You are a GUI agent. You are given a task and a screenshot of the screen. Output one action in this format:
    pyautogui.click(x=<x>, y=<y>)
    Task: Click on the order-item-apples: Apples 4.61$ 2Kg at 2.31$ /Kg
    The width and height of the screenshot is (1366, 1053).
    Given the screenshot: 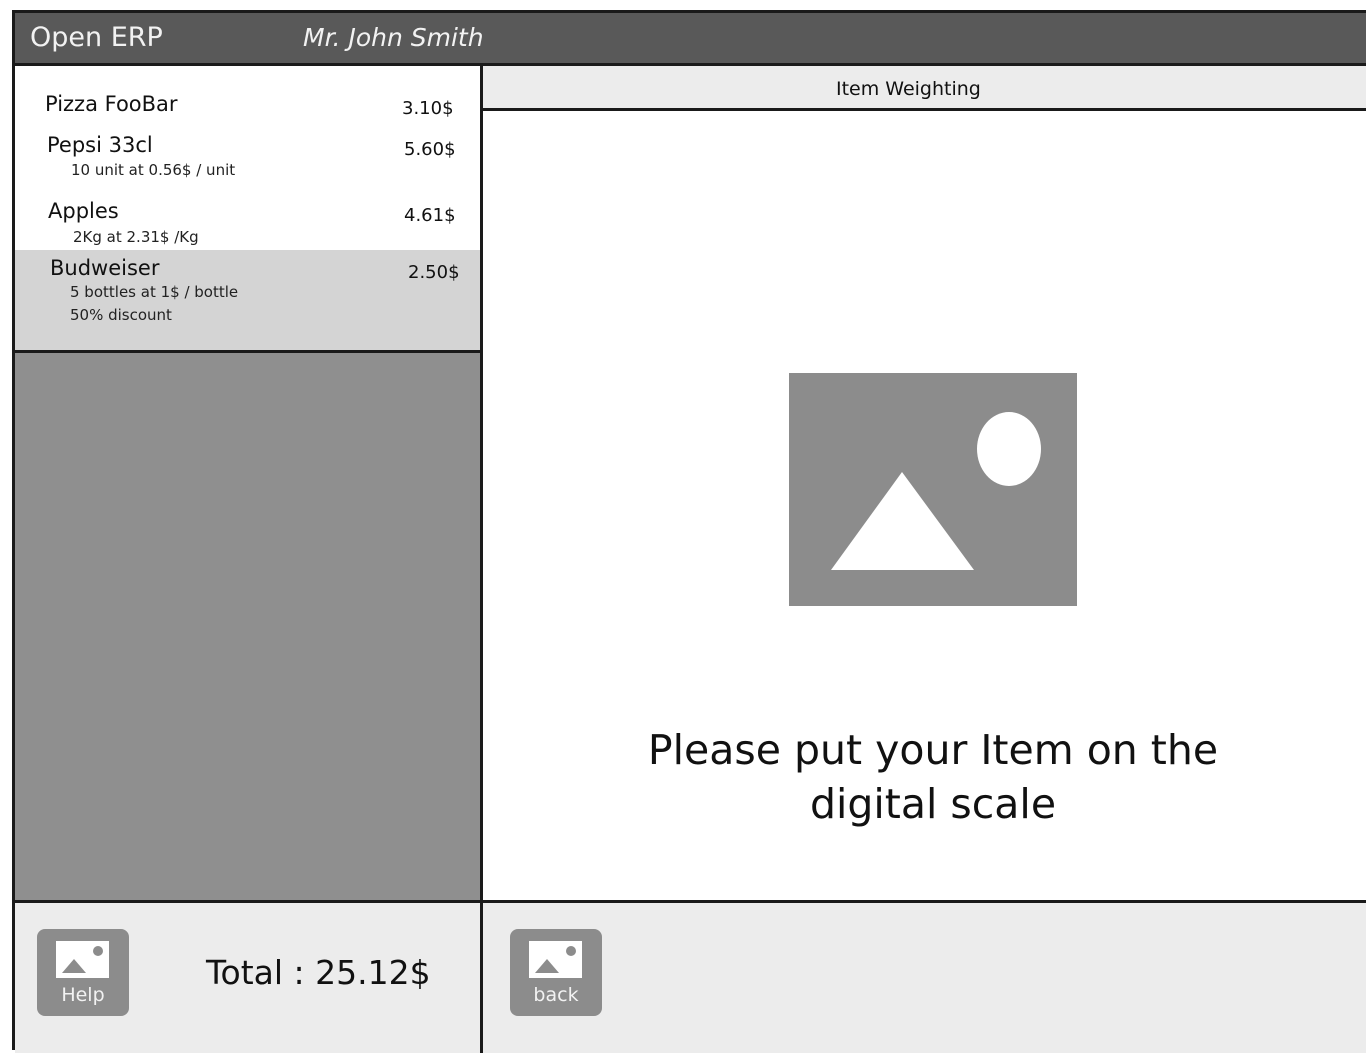 What is the action you would take?
    pyautogui.click(x=247, y=218)
    